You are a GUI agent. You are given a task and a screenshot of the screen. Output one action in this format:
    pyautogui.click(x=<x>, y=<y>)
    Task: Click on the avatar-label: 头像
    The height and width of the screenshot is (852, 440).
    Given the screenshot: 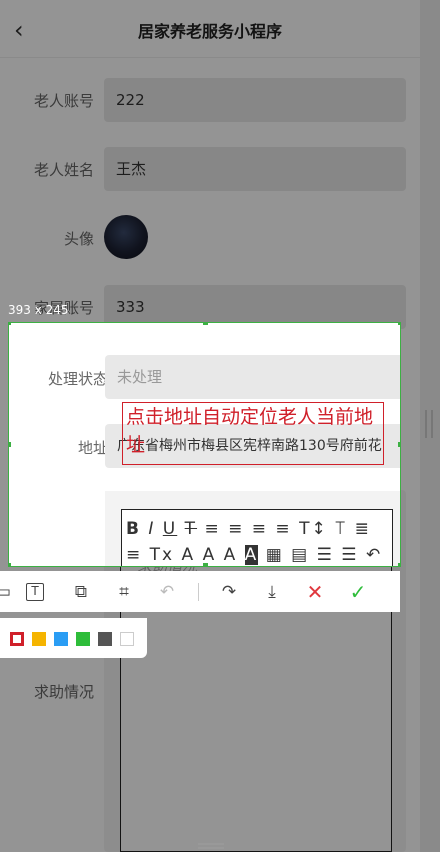 What is the action you would take?
    pyautogui.click(x=78, y=239)
    